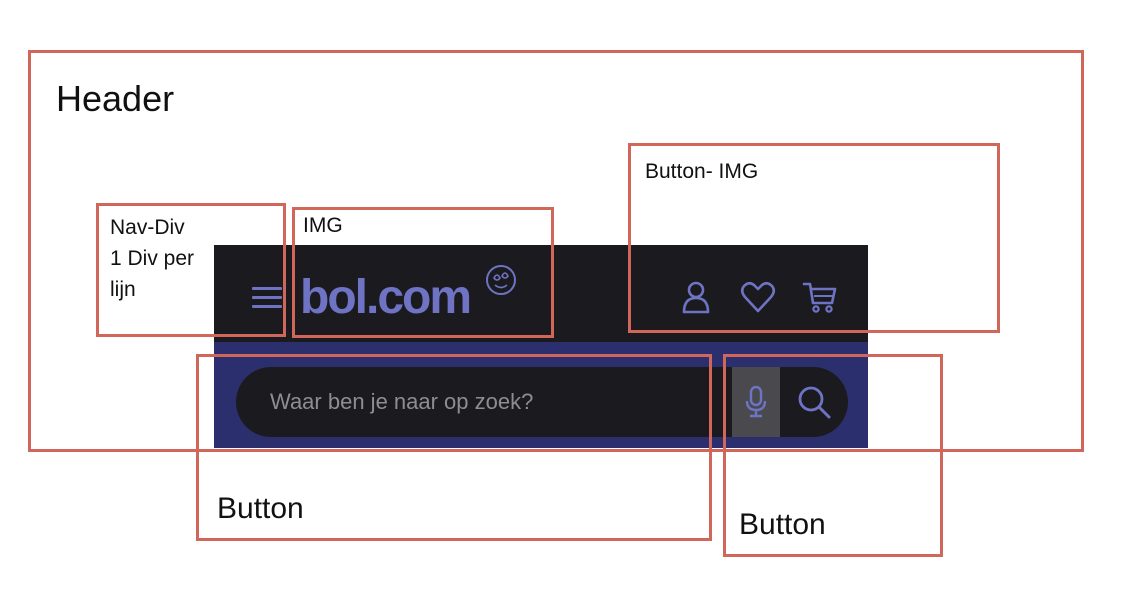 This screenshot has height=590, width=1122. Describe the element at coordinates (782, 524) in the screenshot. I see `search-actions-button-annotation-label: Button` at that location.